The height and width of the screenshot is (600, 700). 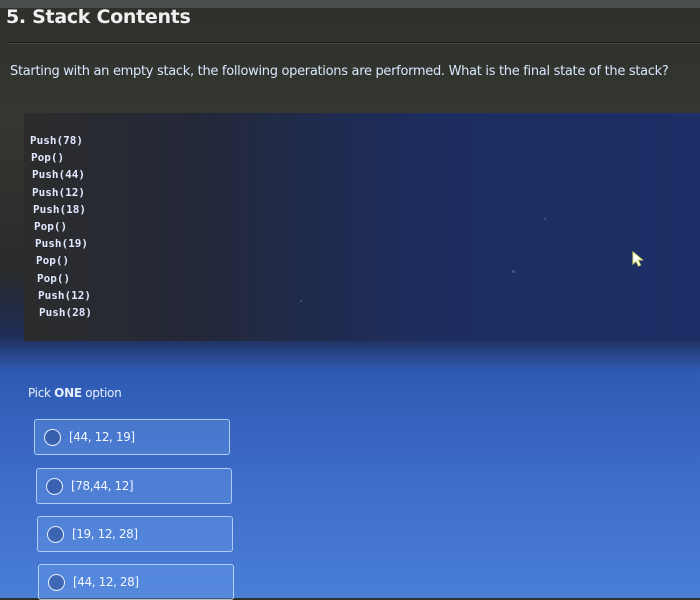 What do you see at coordinates (56, 140) in the screenshot?
I see `operation-line: Push(78)` at bounding box center [56, 140].